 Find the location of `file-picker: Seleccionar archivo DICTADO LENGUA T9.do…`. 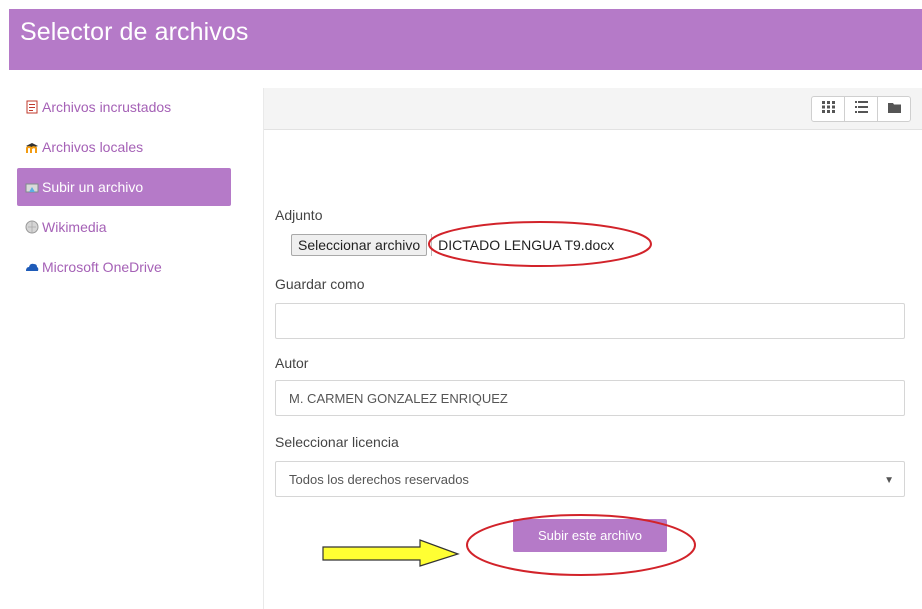

file-picker: Seleccionar archivo DICTADO LENGUA T9.do… is located at coordinates (455, 245).